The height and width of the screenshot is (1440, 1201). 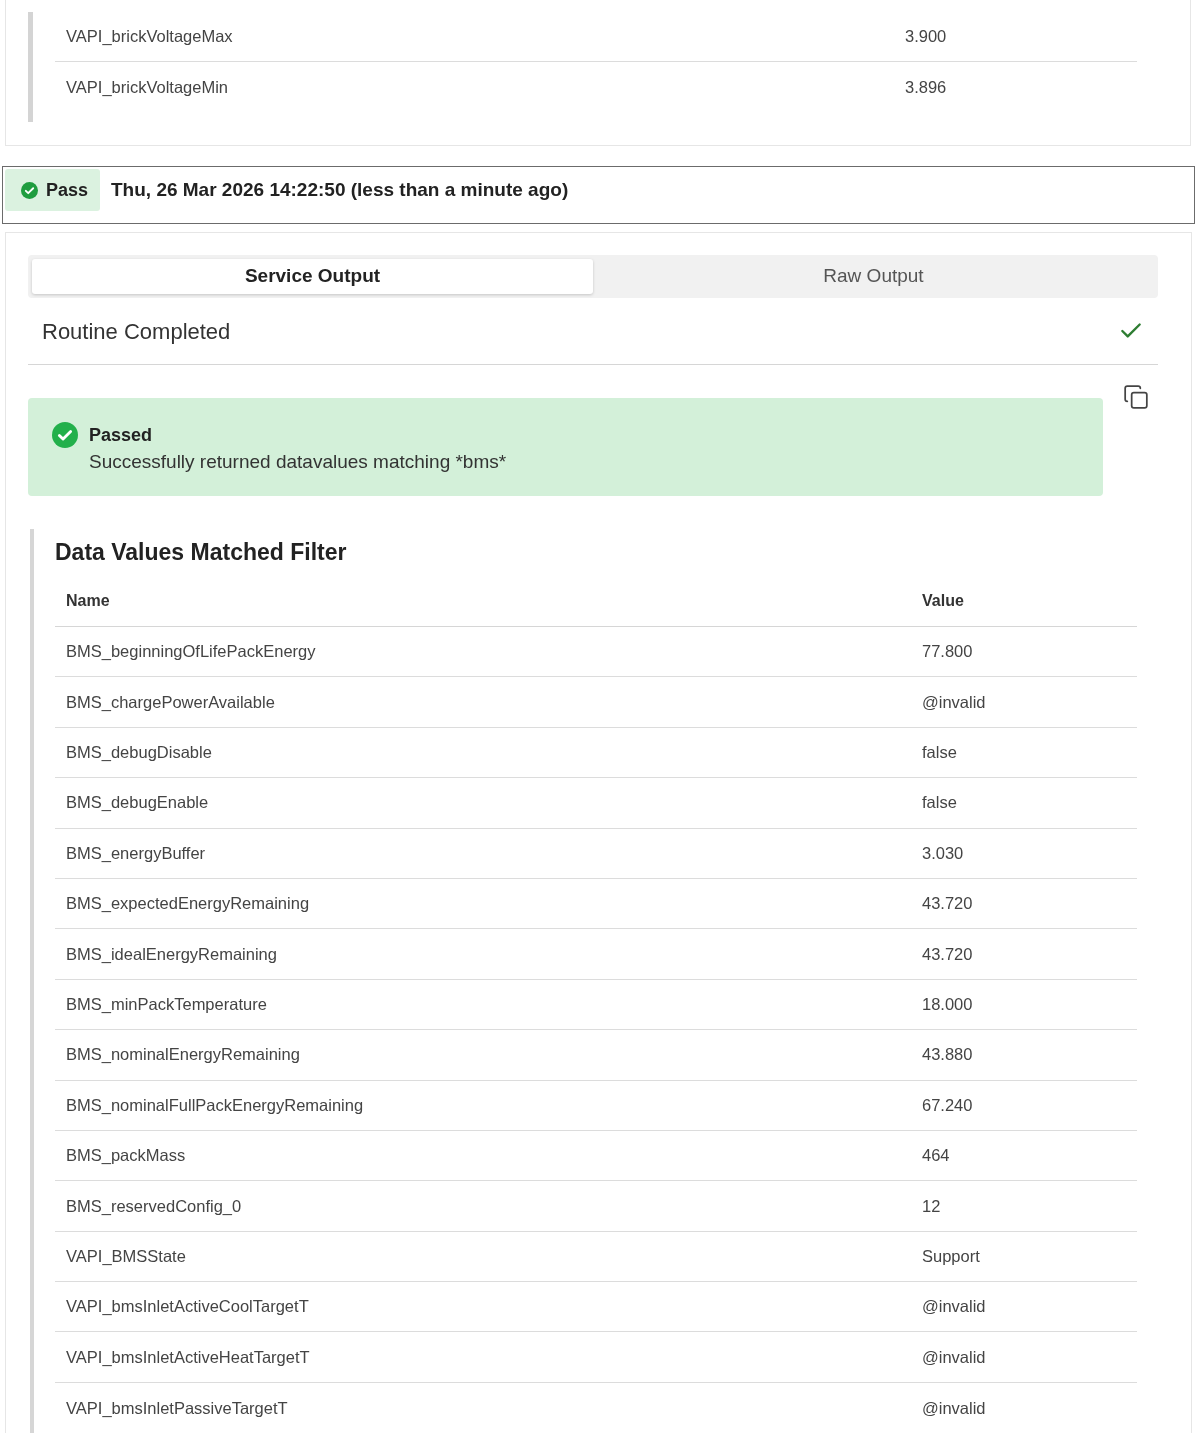 What do you see at coordinates (1136, 397) in the screenshot?
I see `copy-icon` at bounding box center [1136, 397].